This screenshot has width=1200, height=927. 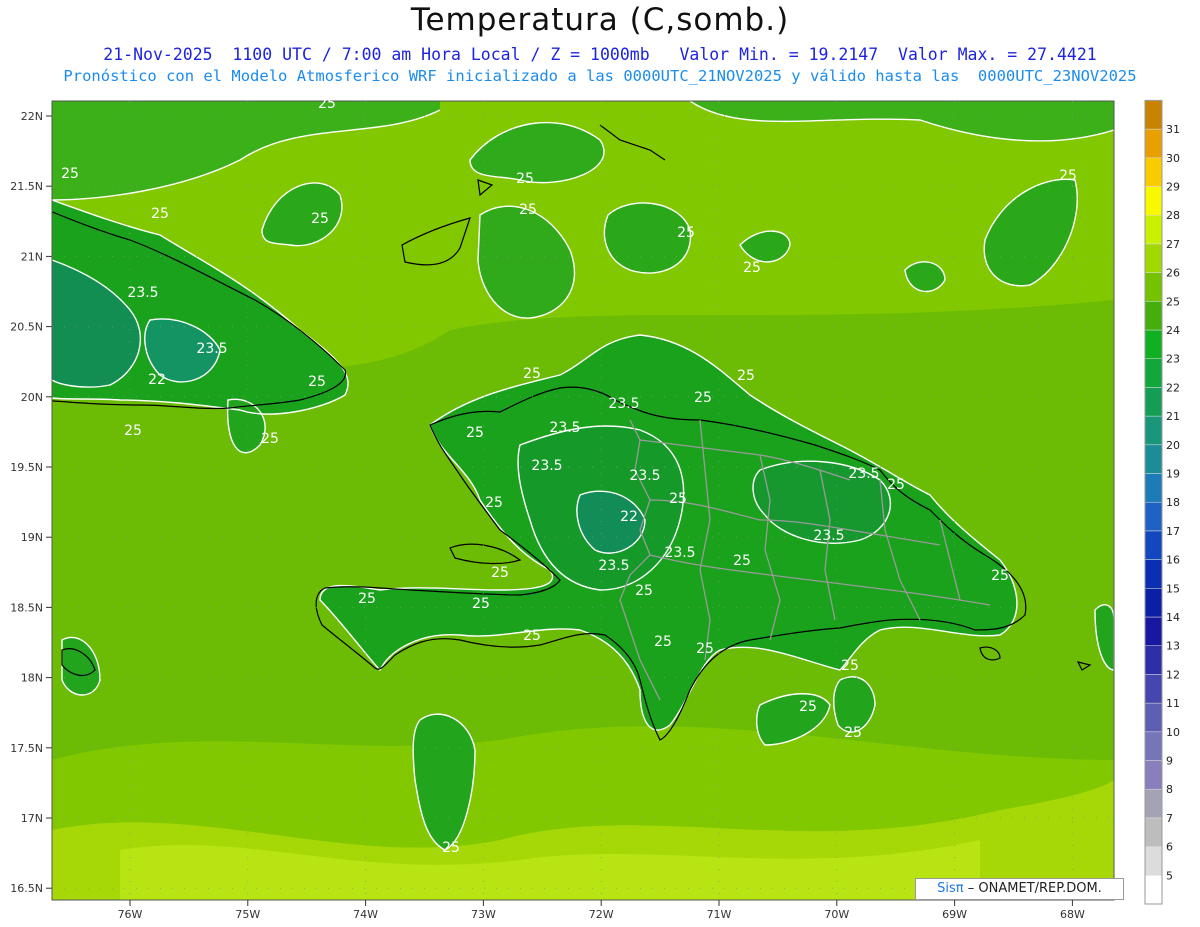 What do you see at coordinates (1173, 158) in the screenshot?
I see `colorbar-label: 30` at bounding box center [1173, 158].